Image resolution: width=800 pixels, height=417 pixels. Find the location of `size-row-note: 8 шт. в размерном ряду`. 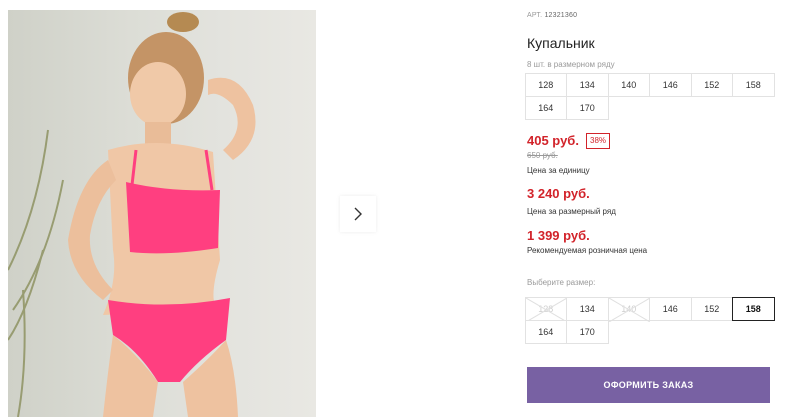

size-row-note: 8 шт. в размерном ряду is located at coordinates (571, 64).